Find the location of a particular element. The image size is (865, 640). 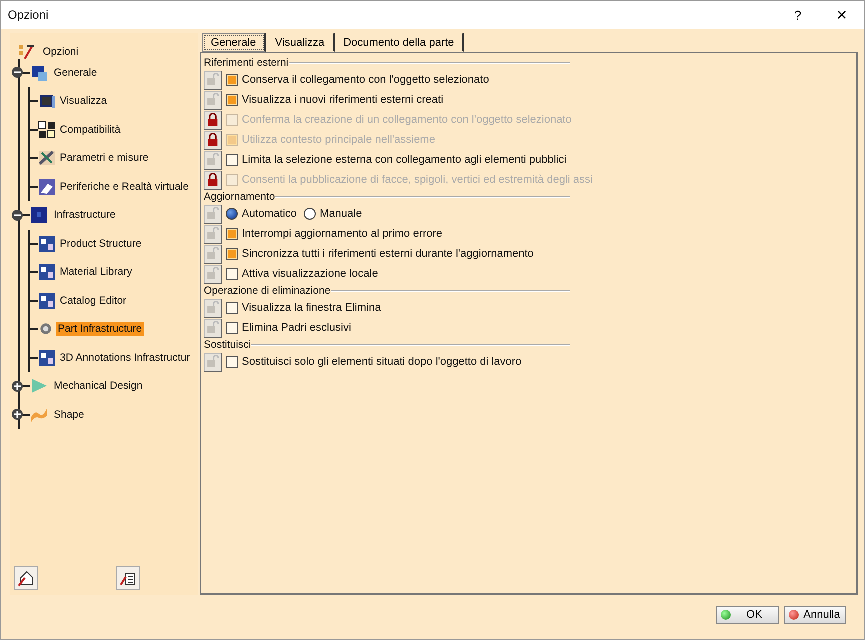

section-title: Riferimenti esterni is located at coordinates (246, 63).